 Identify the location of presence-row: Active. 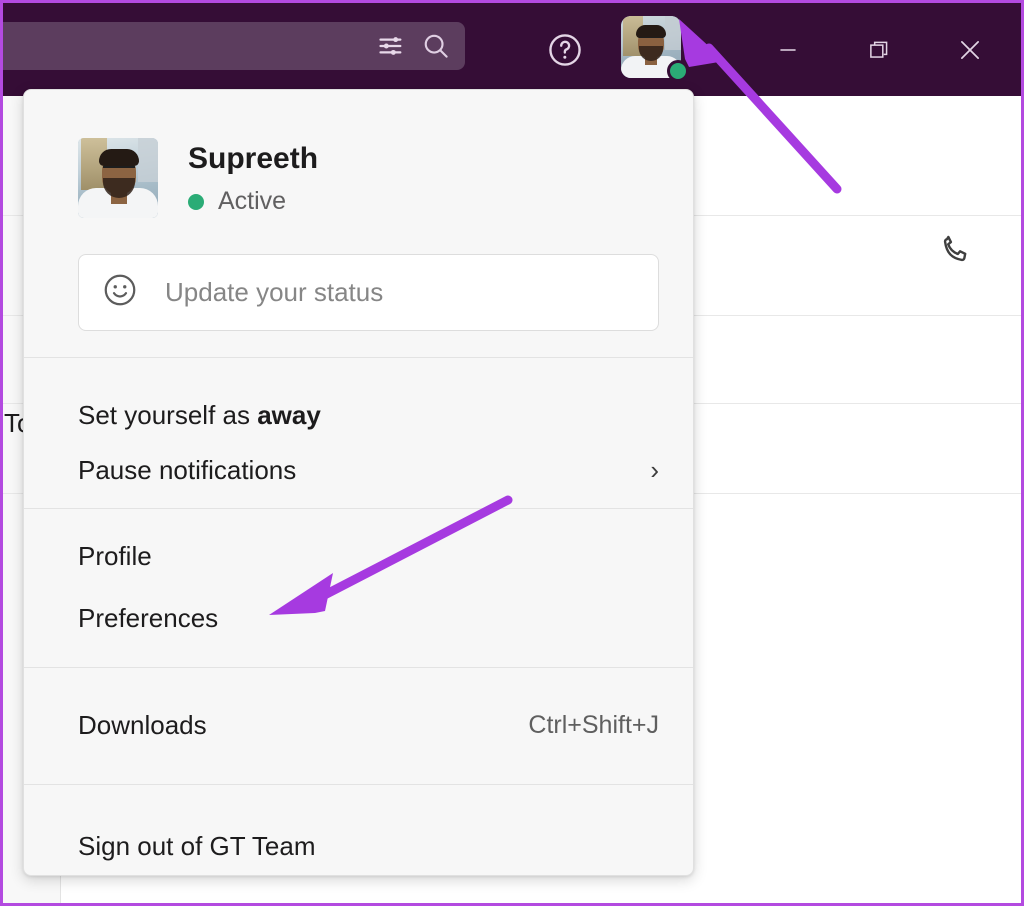
(253, 201).